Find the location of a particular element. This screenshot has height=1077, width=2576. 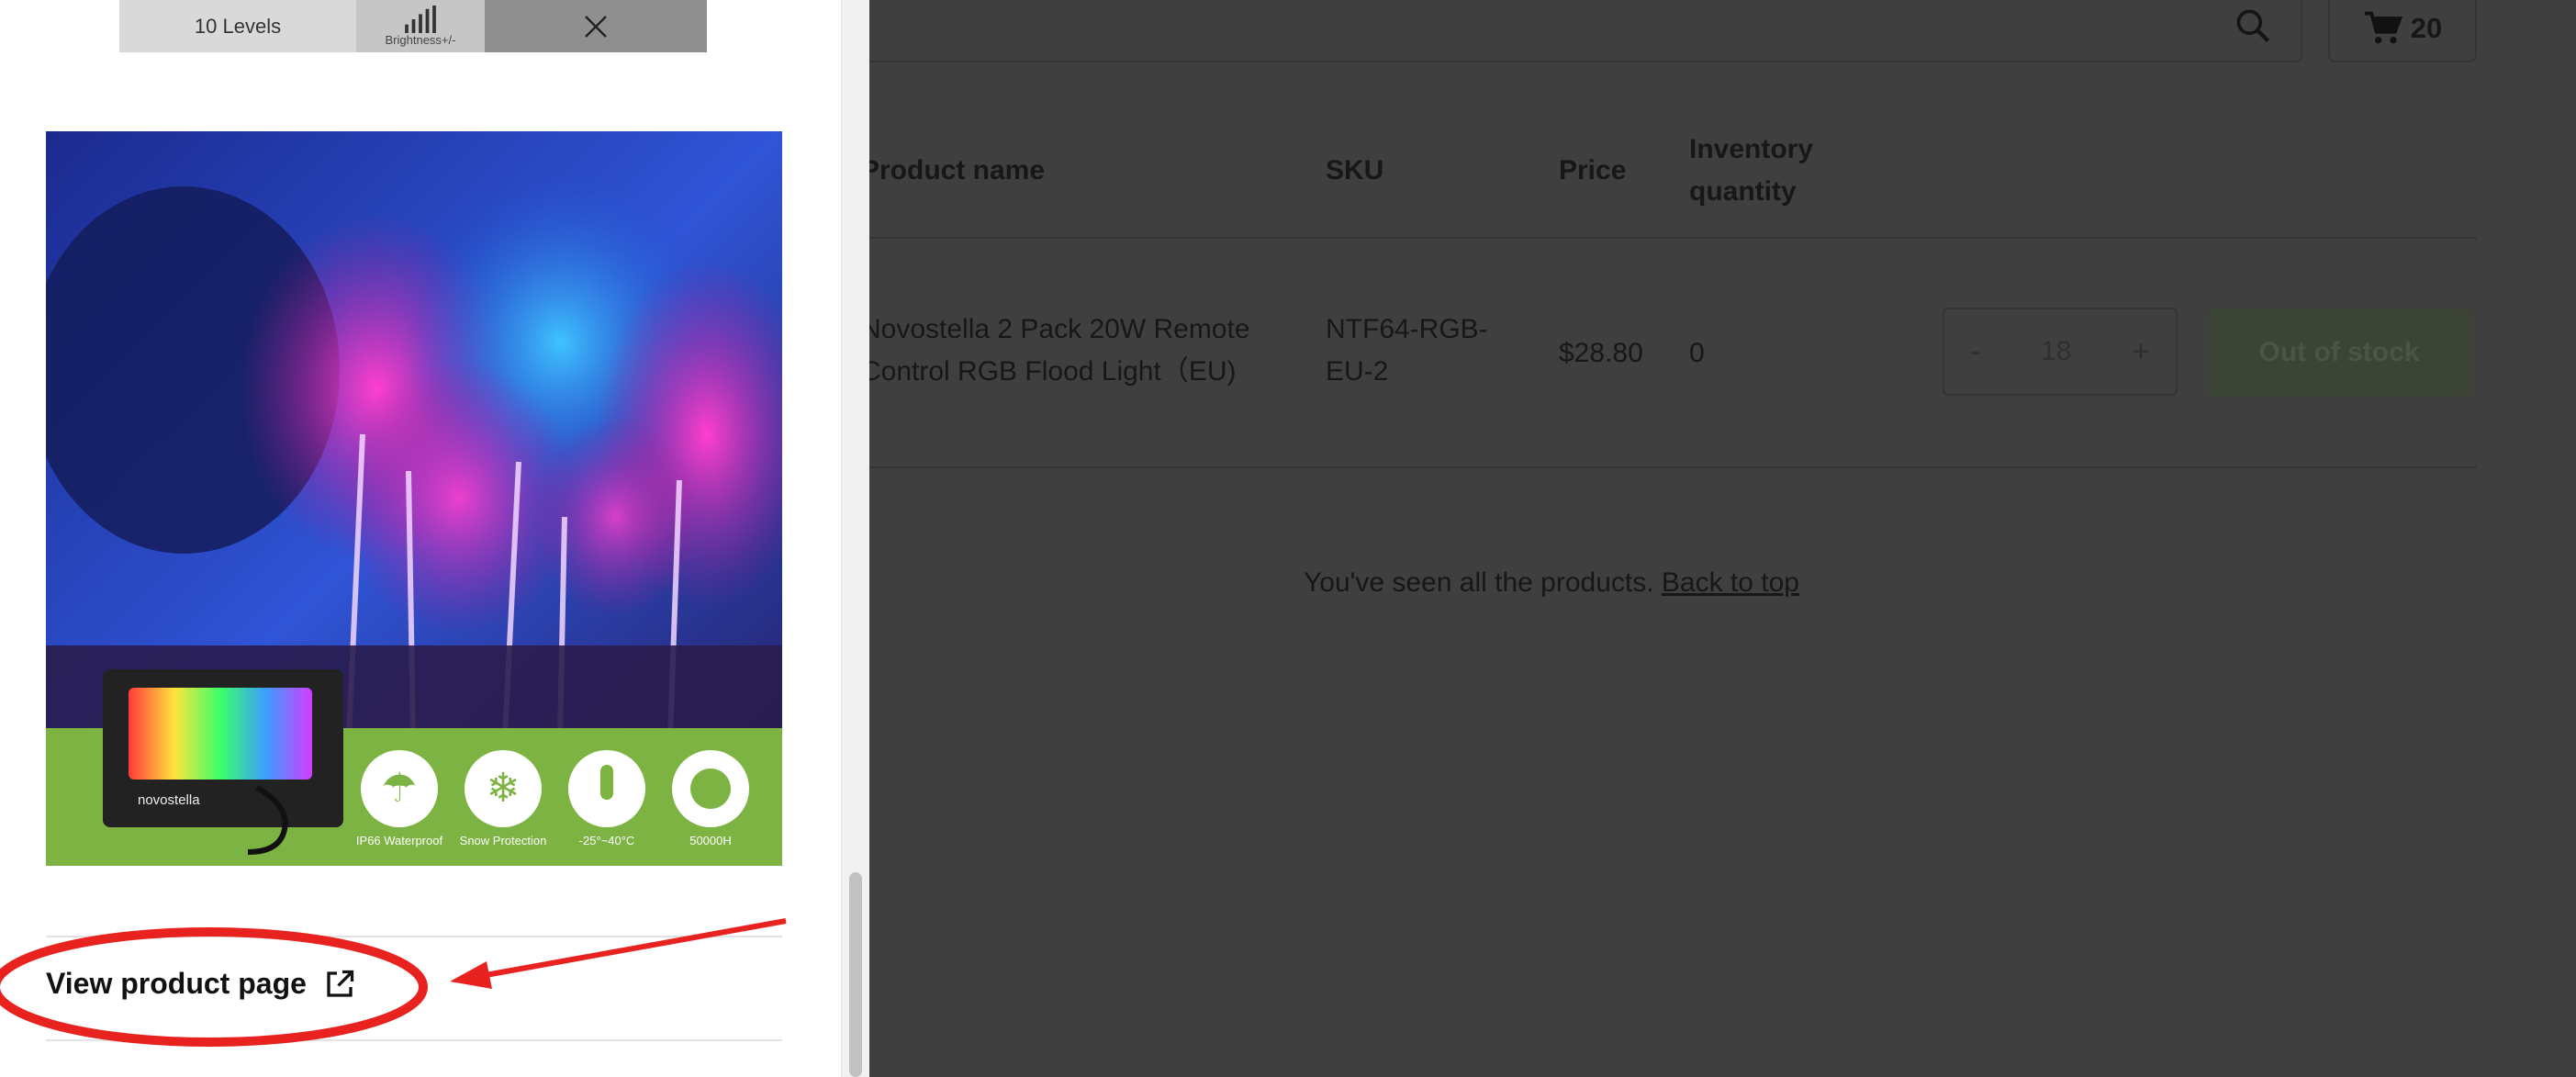

view-product-page-link: View product page is located at coordinates (201, 984).